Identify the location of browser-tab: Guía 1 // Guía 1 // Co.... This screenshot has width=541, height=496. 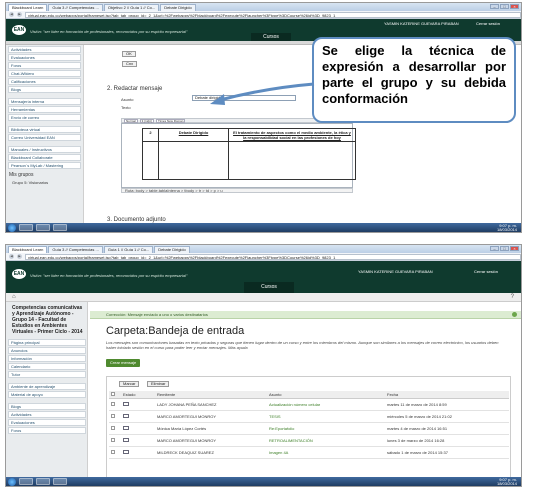
(128, 249).